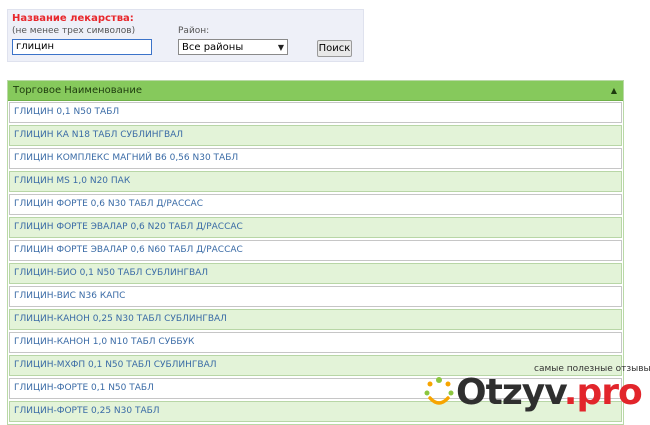  Describe the element at coordinates (334, 48) in the screenshot. I see `search-button: Поиск` at that location.